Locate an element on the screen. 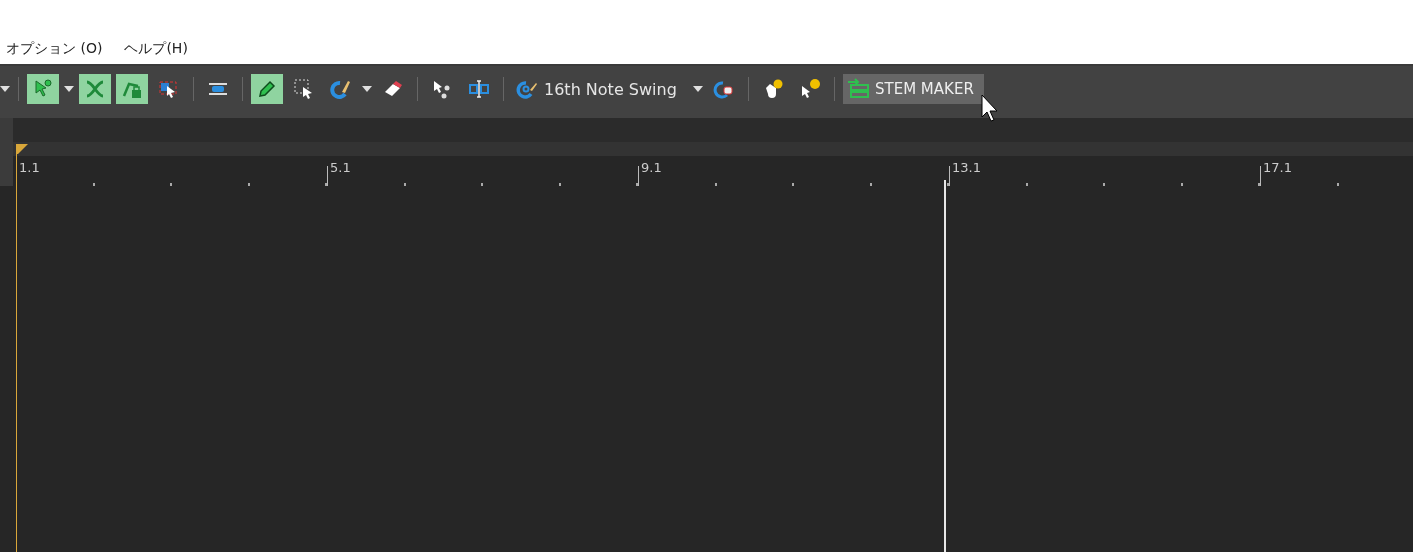 The width and height of the screenshot is (1413, 552). stem-icon is located at coordinates (859, 89).